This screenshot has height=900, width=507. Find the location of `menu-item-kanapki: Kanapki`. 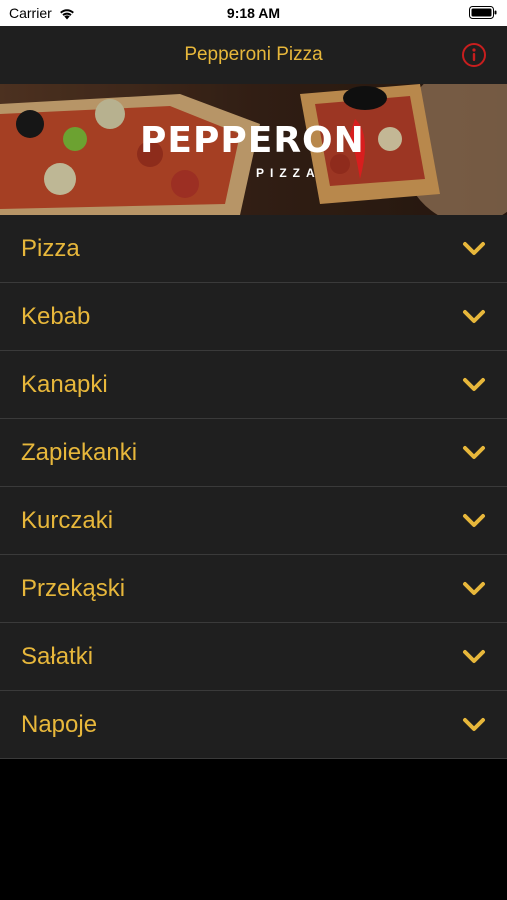

menu-item-kanapki: Kanapki is located at coordinates (253, 385).